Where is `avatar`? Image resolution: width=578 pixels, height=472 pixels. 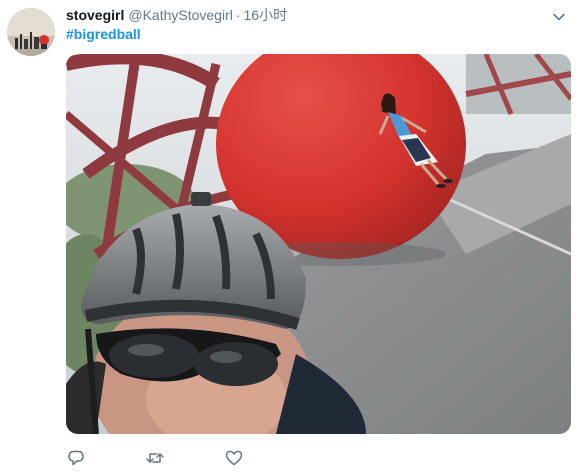
avatar is located at coordinates (31, 32).